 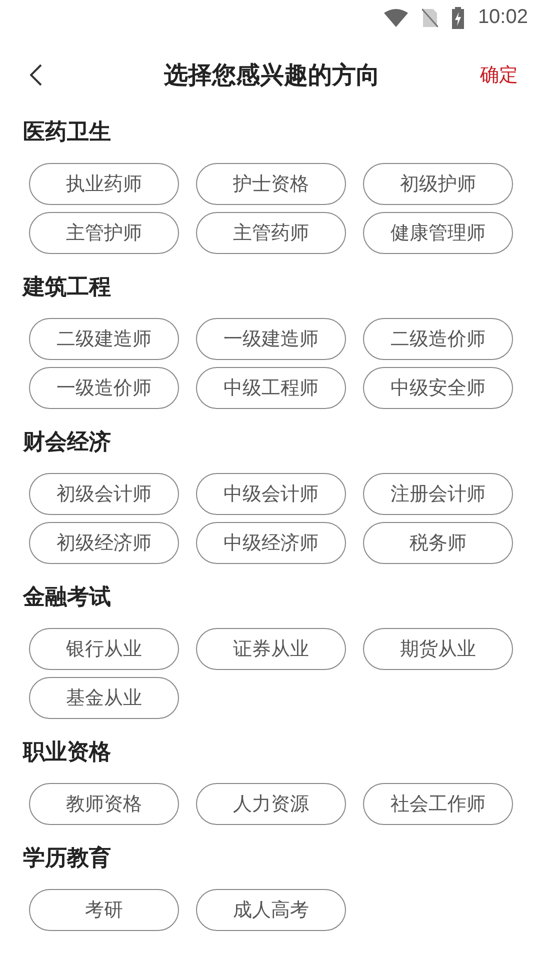 What do you see at coordinates (67, 442) in the screenshot?
I see `section-title: 财会经济` at bounding box center [67, 442].